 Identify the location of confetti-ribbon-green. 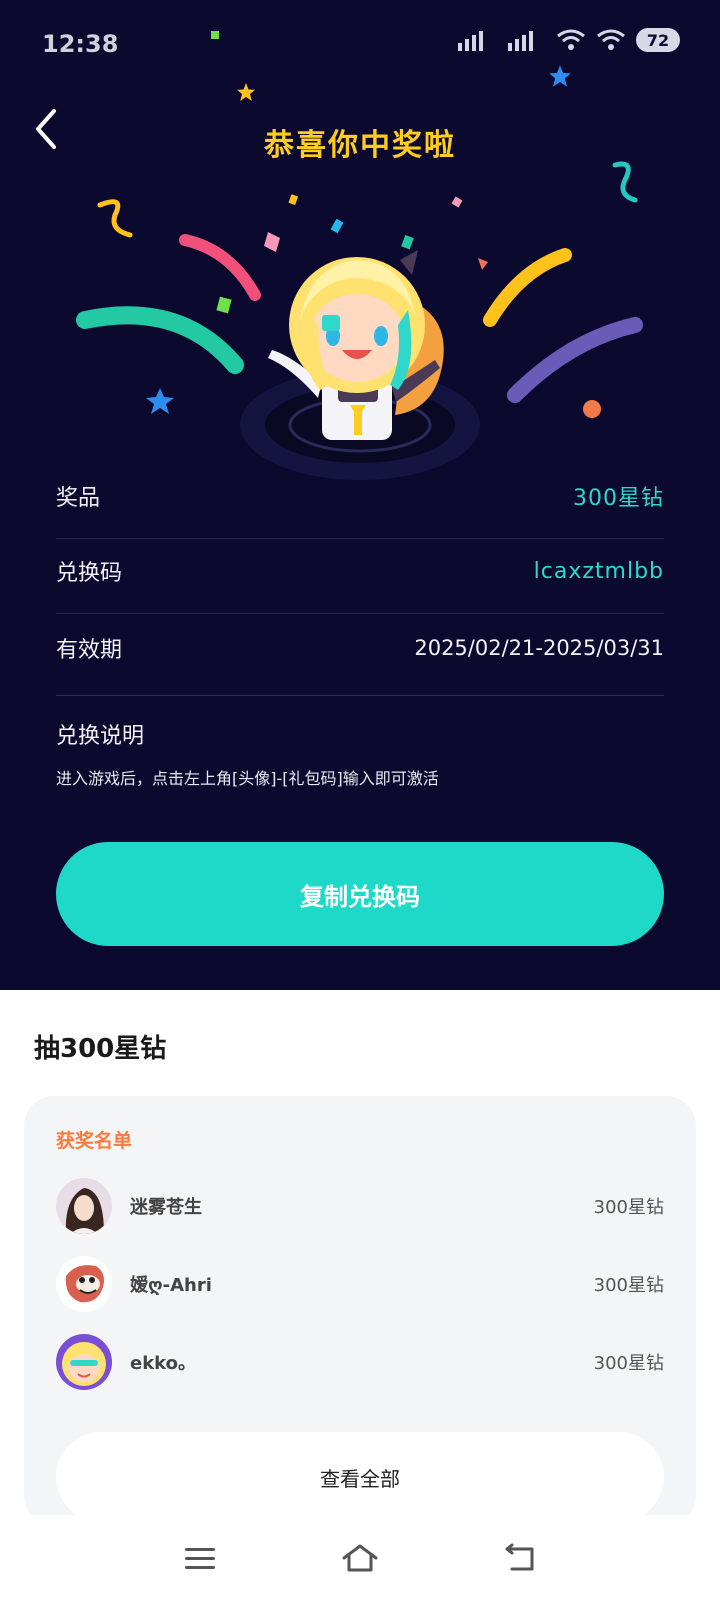
(160, 340).